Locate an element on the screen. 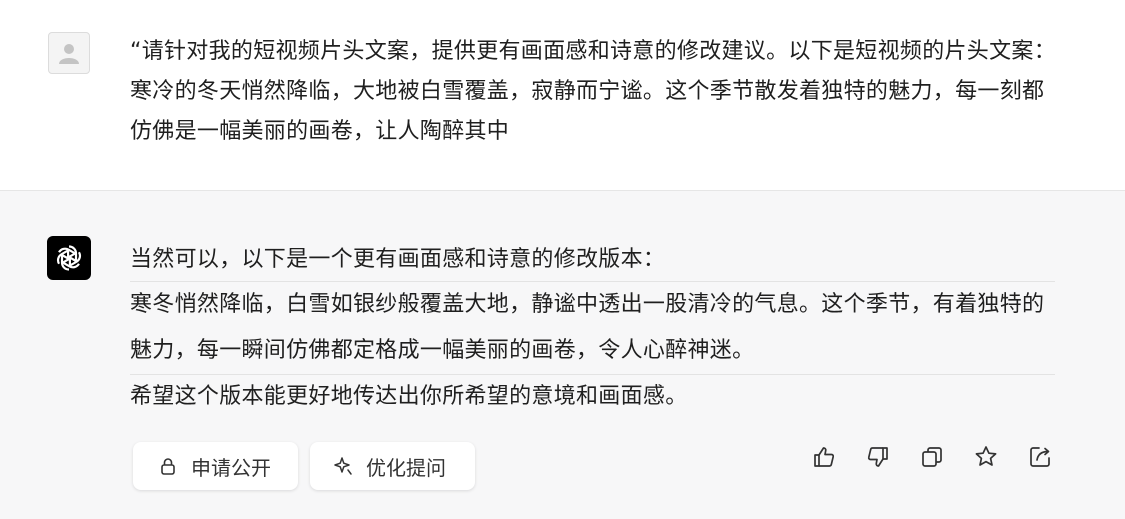 The width and height of the screenshot is (1125, 519). lock-icon is located at coordinates (168, 466).